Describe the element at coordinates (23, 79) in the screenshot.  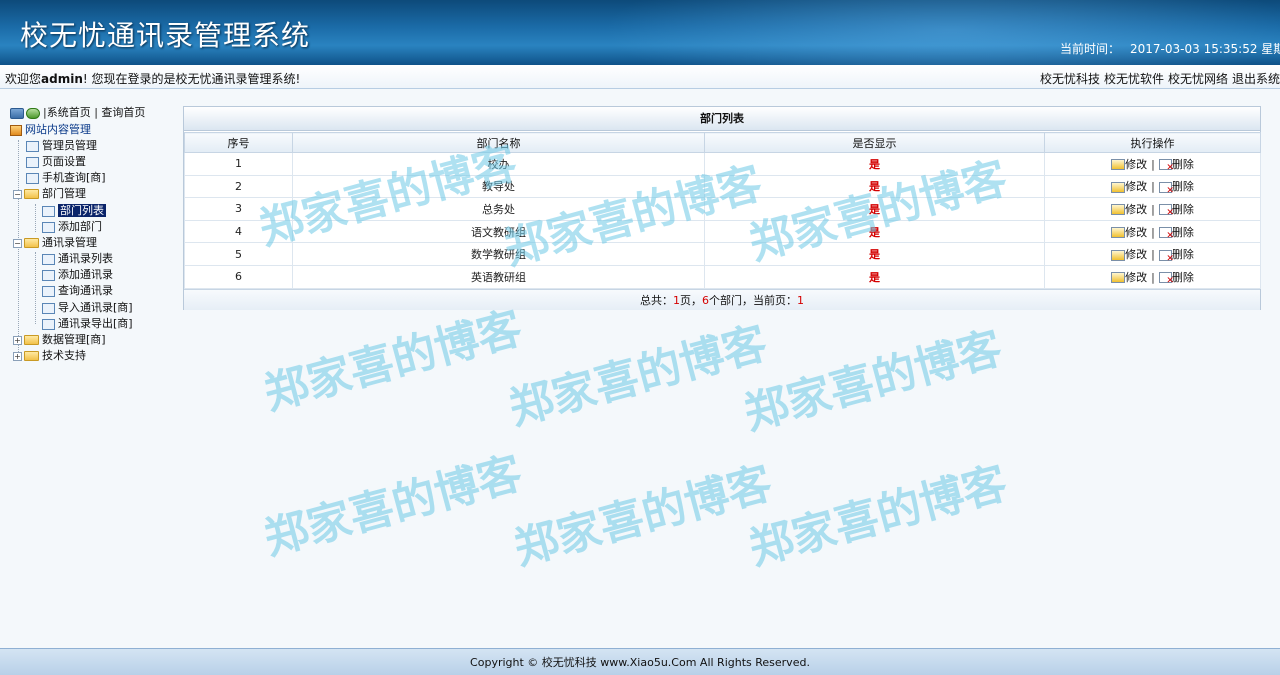
I see `welcome-prefix: 欢迎您` at that location.